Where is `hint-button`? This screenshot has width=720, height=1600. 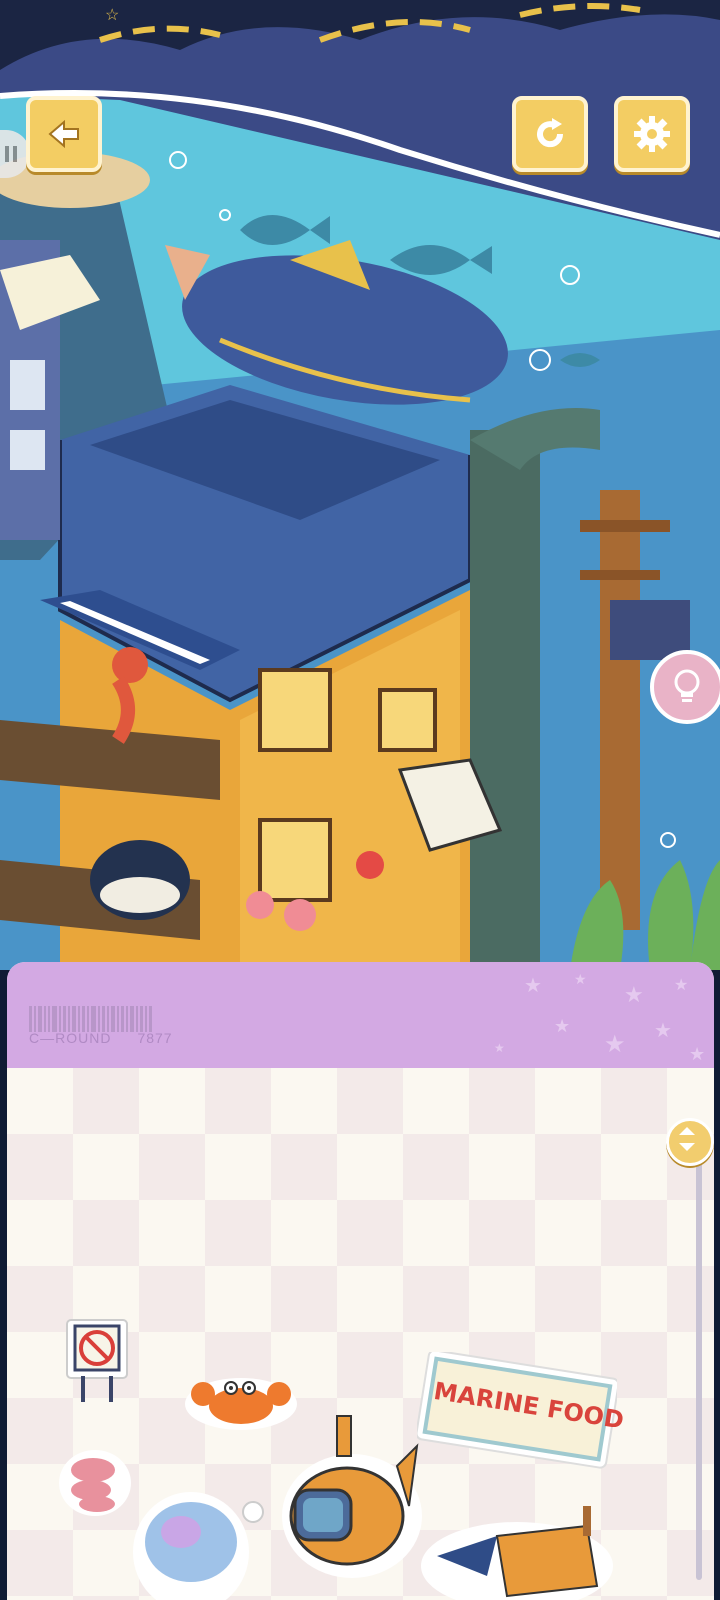
hint-button is located at coordinates (685, 687).